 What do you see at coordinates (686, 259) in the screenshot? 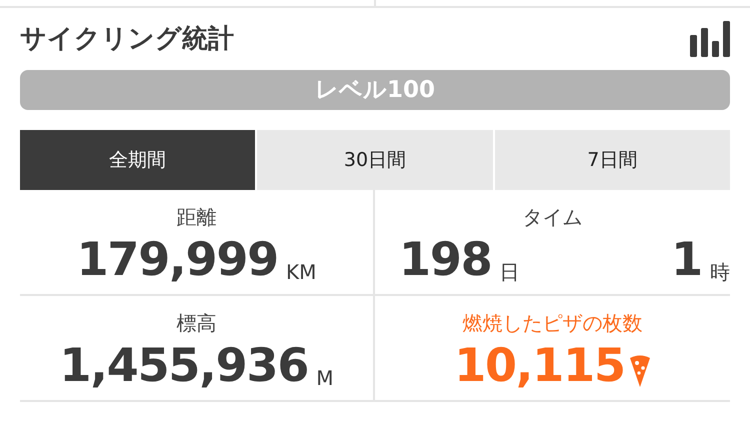
I see `stat-value: 1` at bounding box center [686, 259].